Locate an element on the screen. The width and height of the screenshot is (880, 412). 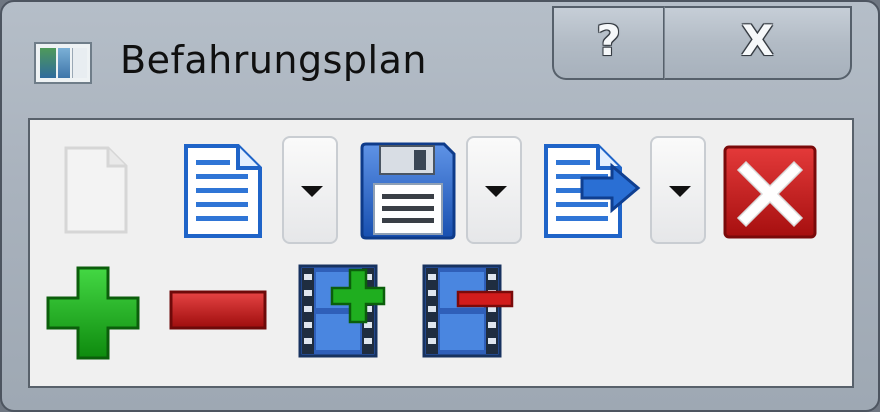
delete-red-x-icon is located at coordinates (770, 192).